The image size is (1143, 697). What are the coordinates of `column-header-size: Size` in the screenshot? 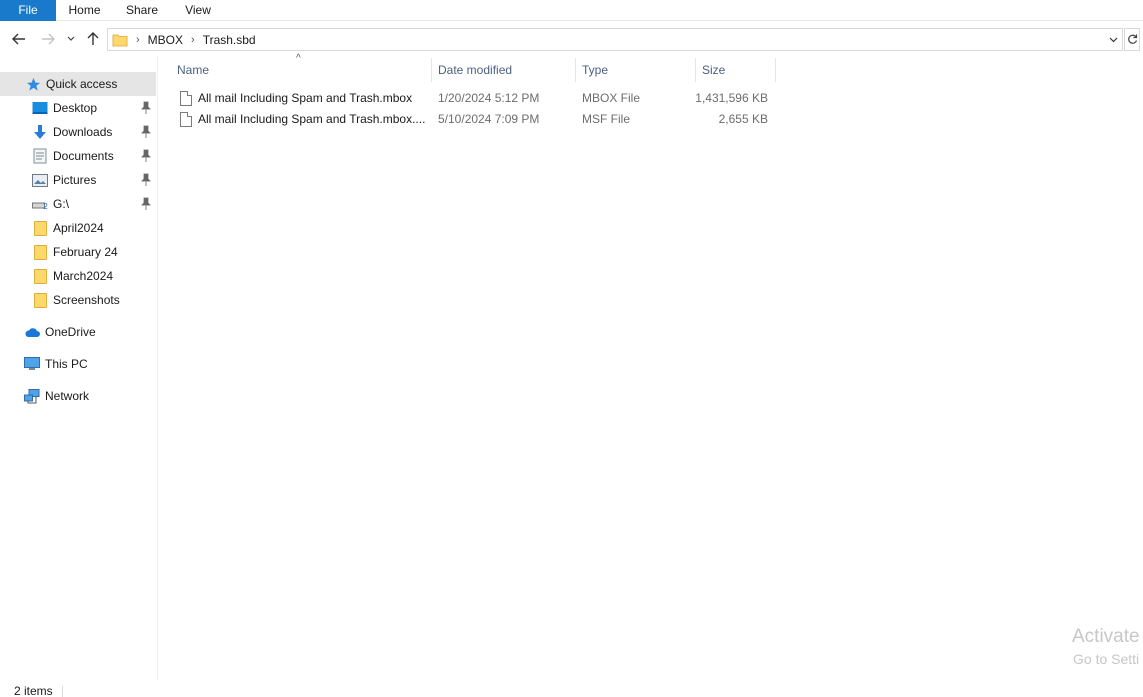 It's located at (735, 69).